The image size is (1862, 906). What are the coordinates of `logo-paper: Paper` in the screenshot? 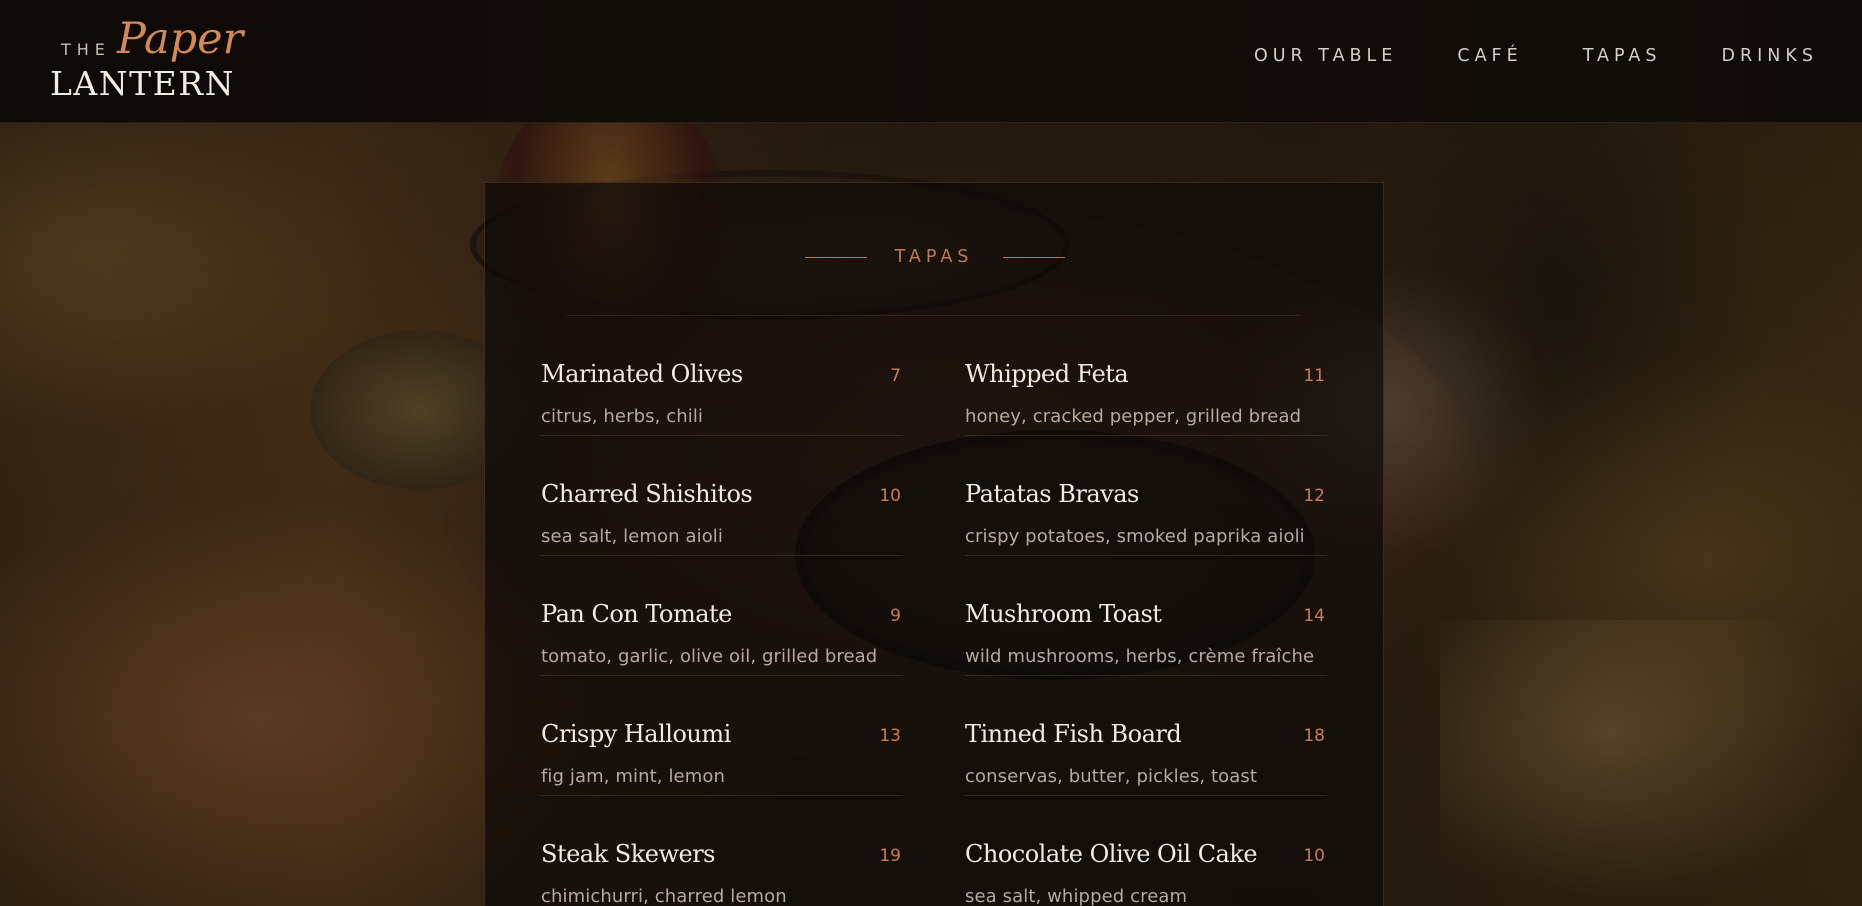 It's located at (180, 39).